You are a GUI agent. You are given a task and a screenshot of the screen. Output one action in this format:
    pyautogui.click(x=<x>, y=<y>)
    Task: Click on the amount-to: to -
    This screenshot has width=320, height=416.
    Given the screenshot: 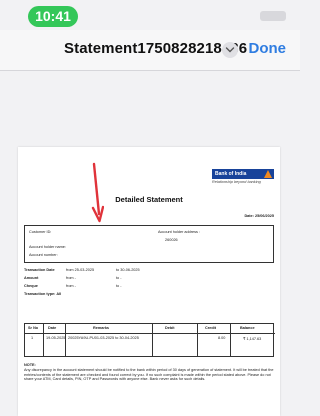 What is the action you would take?
    pyautogui.click(x=119, y=278)
    